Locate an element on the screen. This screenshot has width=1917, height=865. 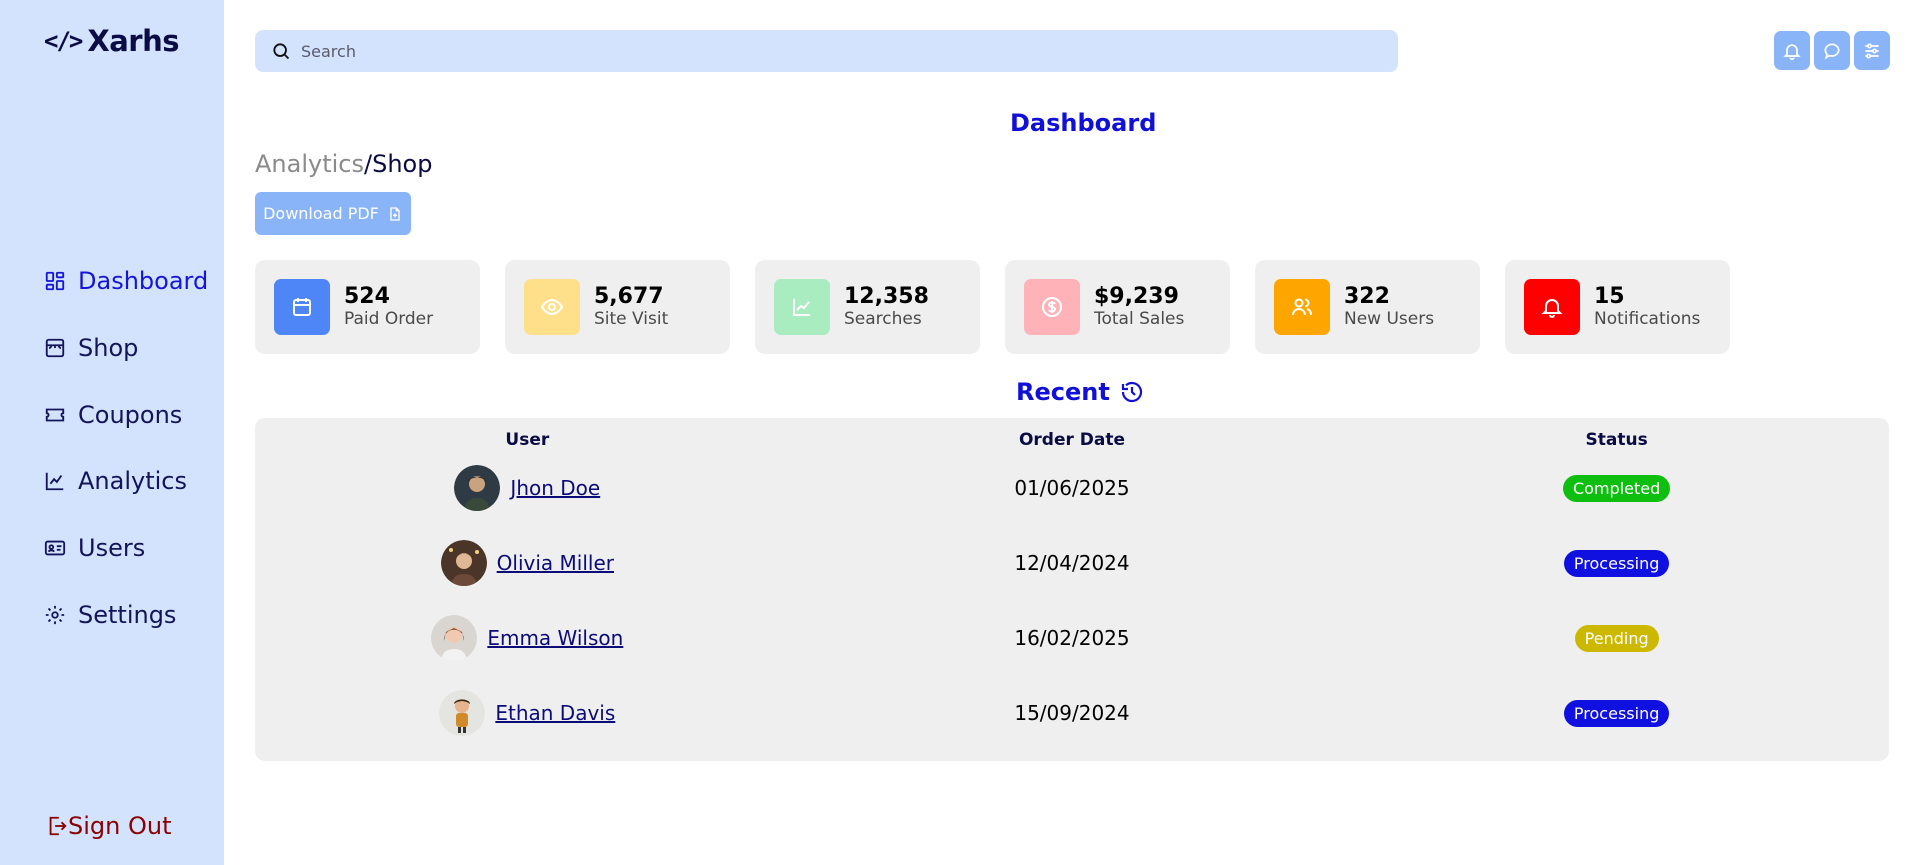
sidebar-item-label: Coupons is located at coordinates (130, 414).